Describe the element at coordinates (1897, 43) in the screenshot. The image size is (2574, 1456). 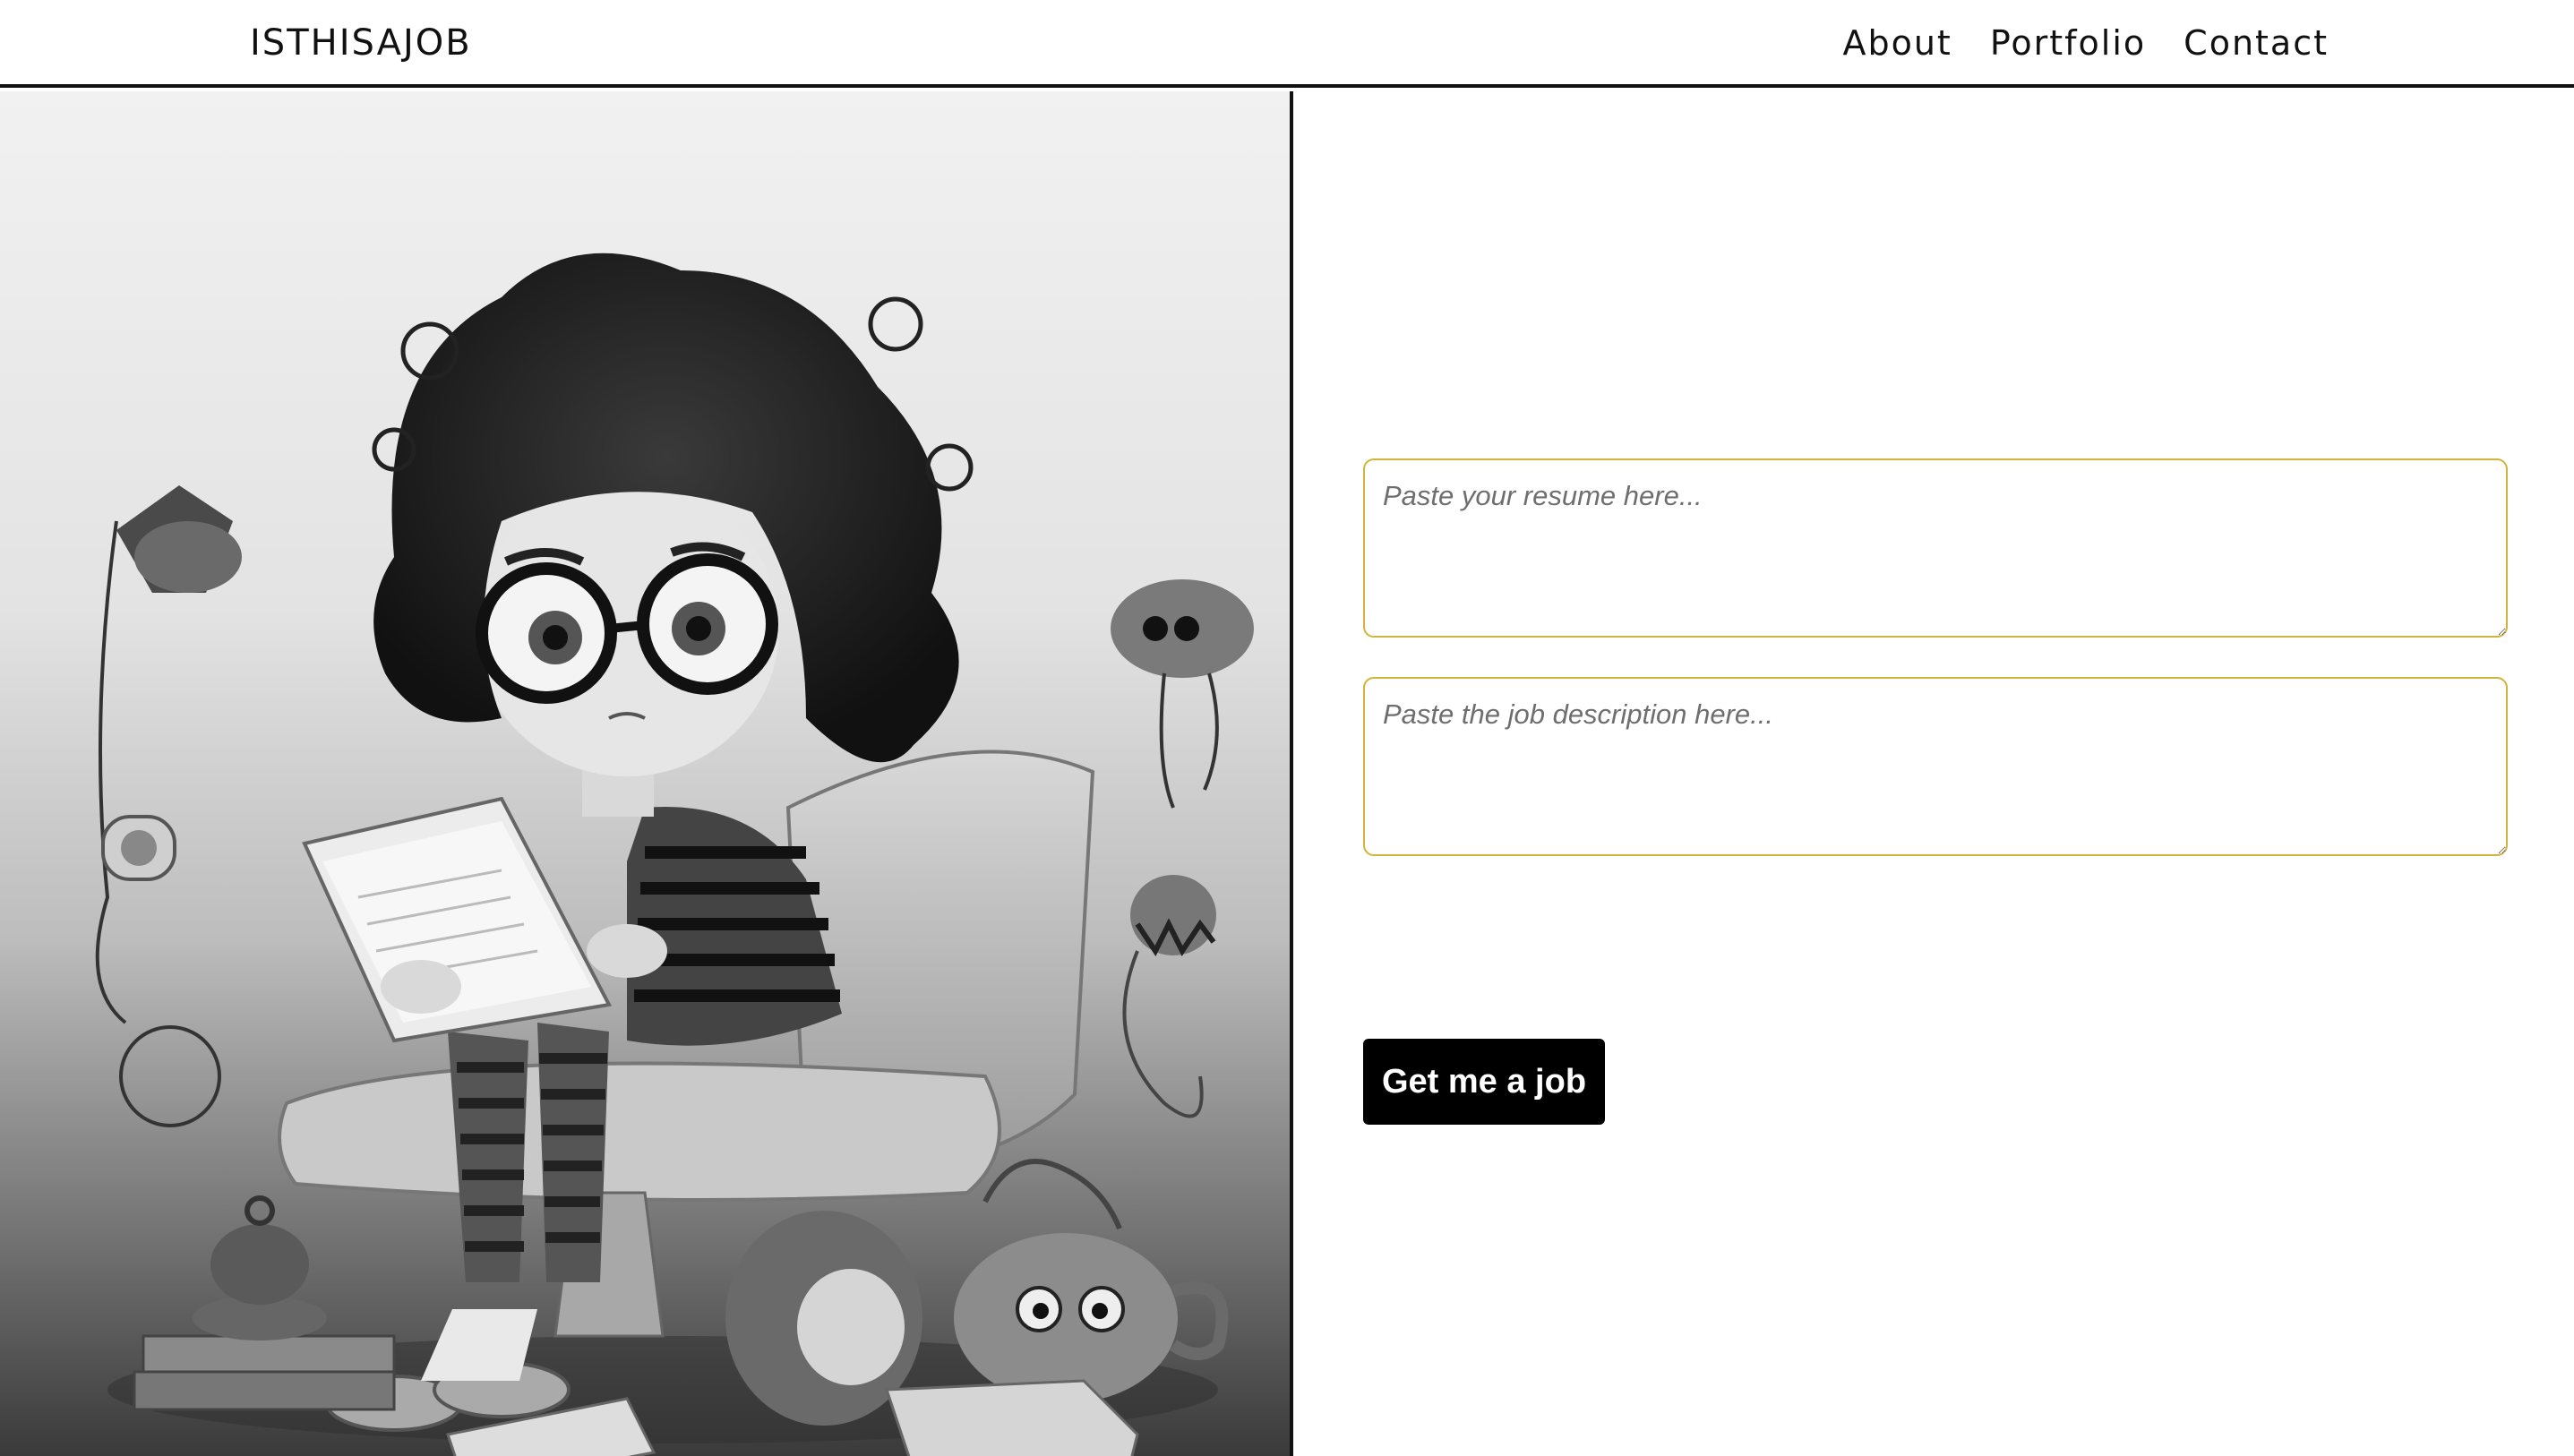
I see `nav-about-link: About` at that location.